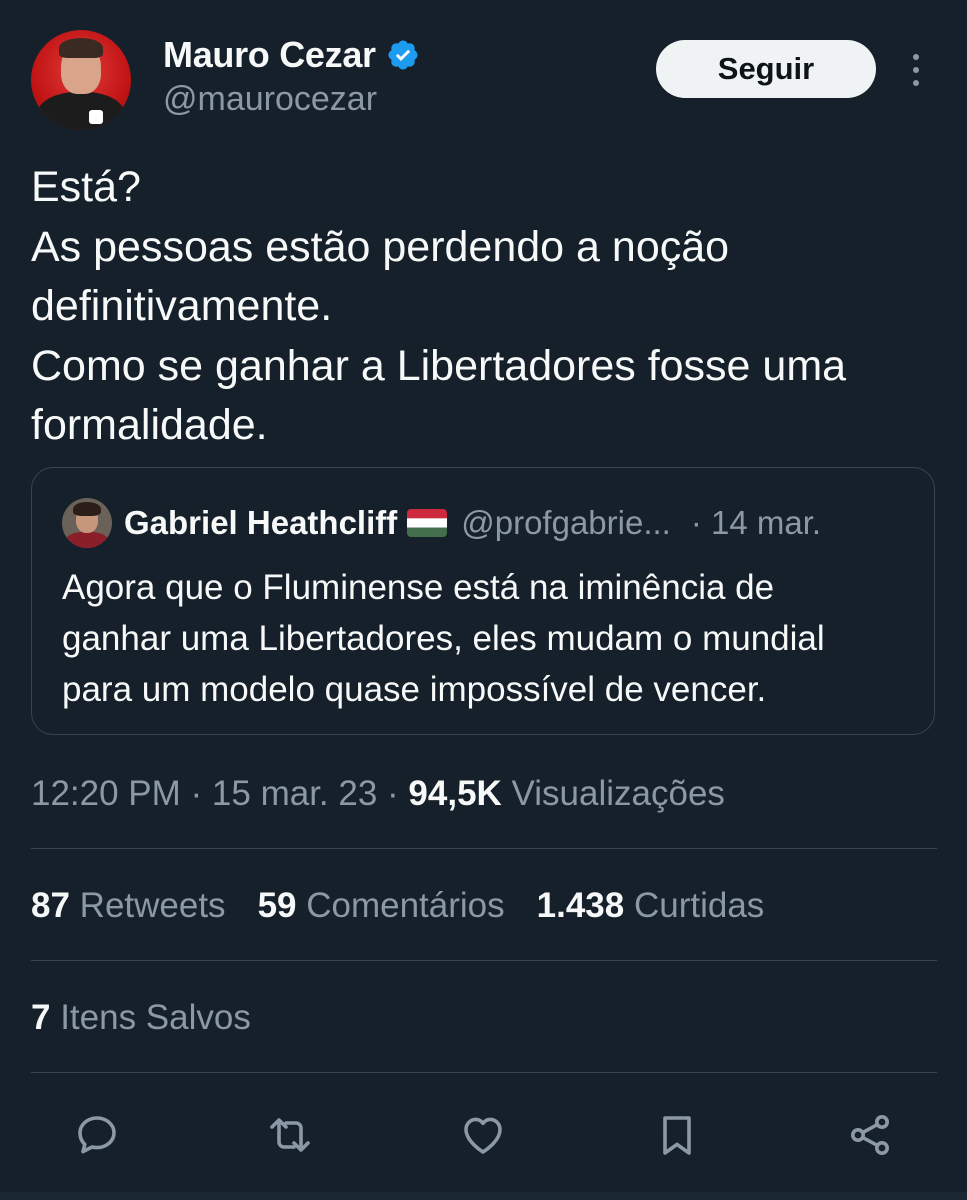 The image size is (967, 1200). What do you see at coordinates (149, 425) in the screenshot?
I see `tweet-text-line: formalidade.` at bounding box center [149, 425].